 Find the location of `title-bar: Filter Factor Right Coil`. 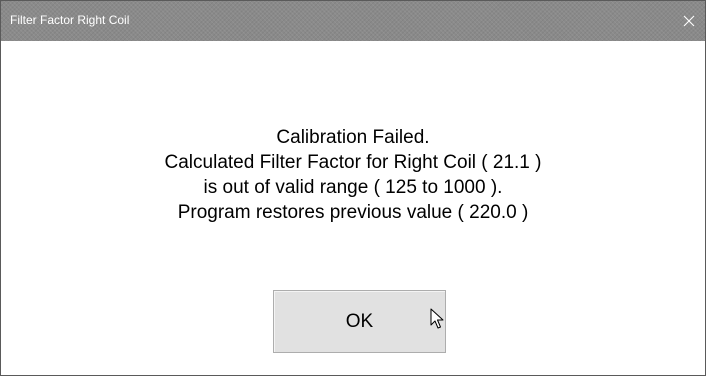

title-bar: Filter Factor Right Coil is located at coordinates (353, 21).